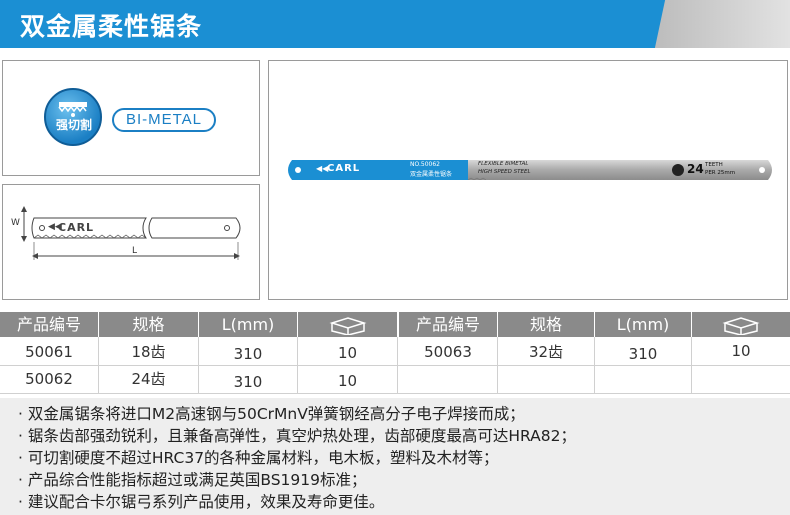  I want to click on diagram-brand: CARL, so click(76, 227).